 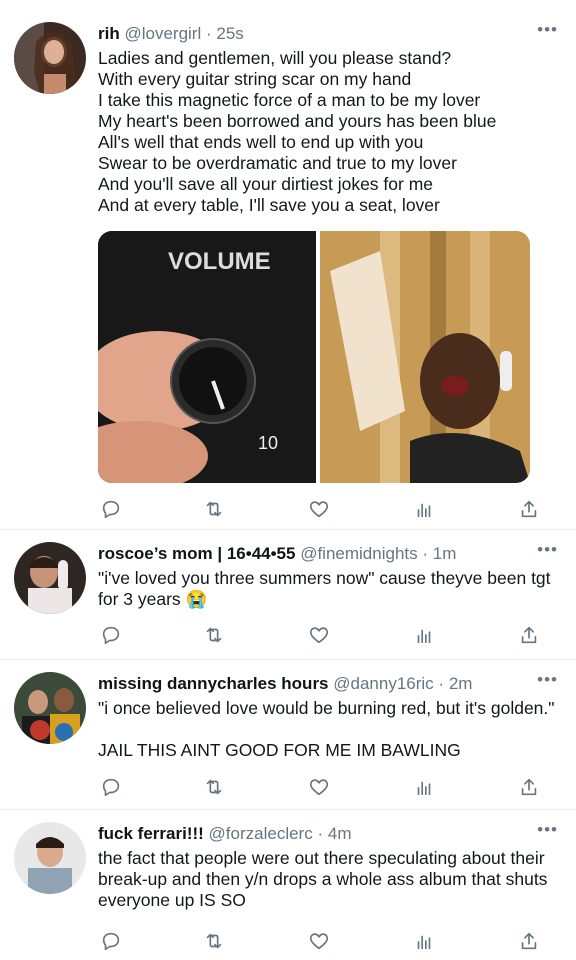 I want to click on volume-label: VOLUME, so click(x=219, y=261).